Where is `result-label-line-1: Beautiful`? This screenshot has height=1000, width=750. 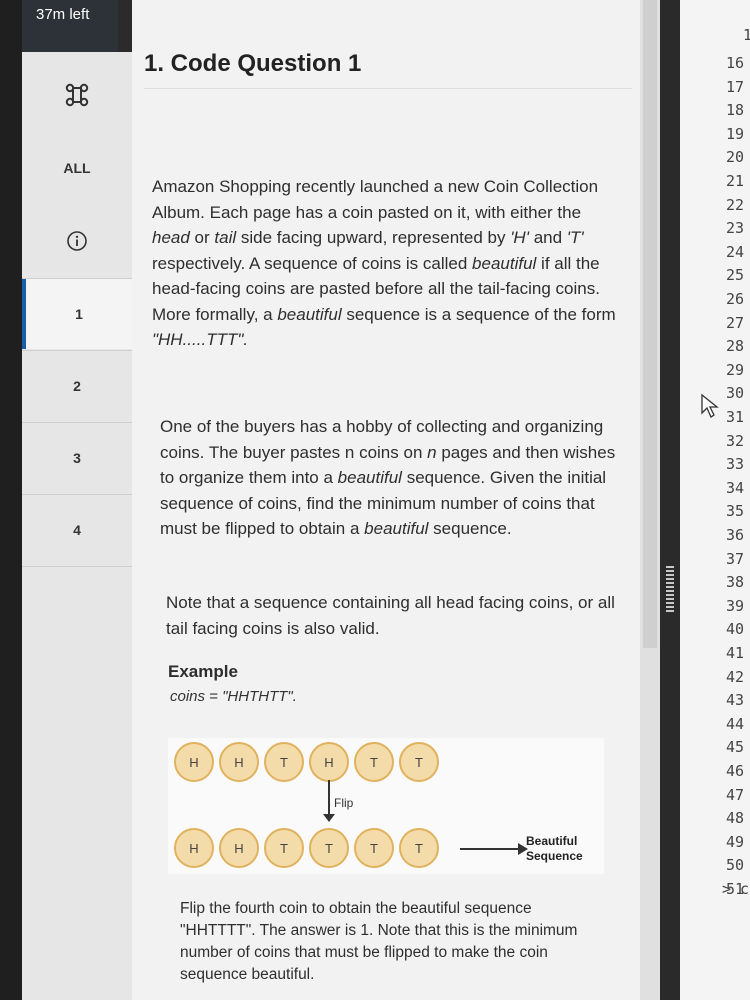
result-label-line-1: Beautiful is located at coordinates (552, 841).